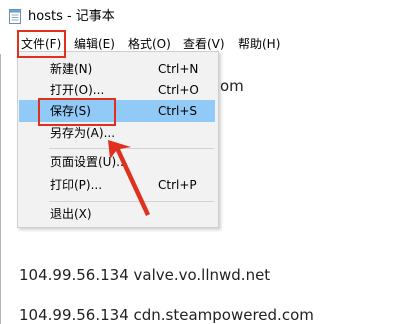  What do you see at coordinates (117, 111) in the screenshot?
I see `menu-item-save: 保存(S) Ctrl+S` at bounding box center [117, 111].